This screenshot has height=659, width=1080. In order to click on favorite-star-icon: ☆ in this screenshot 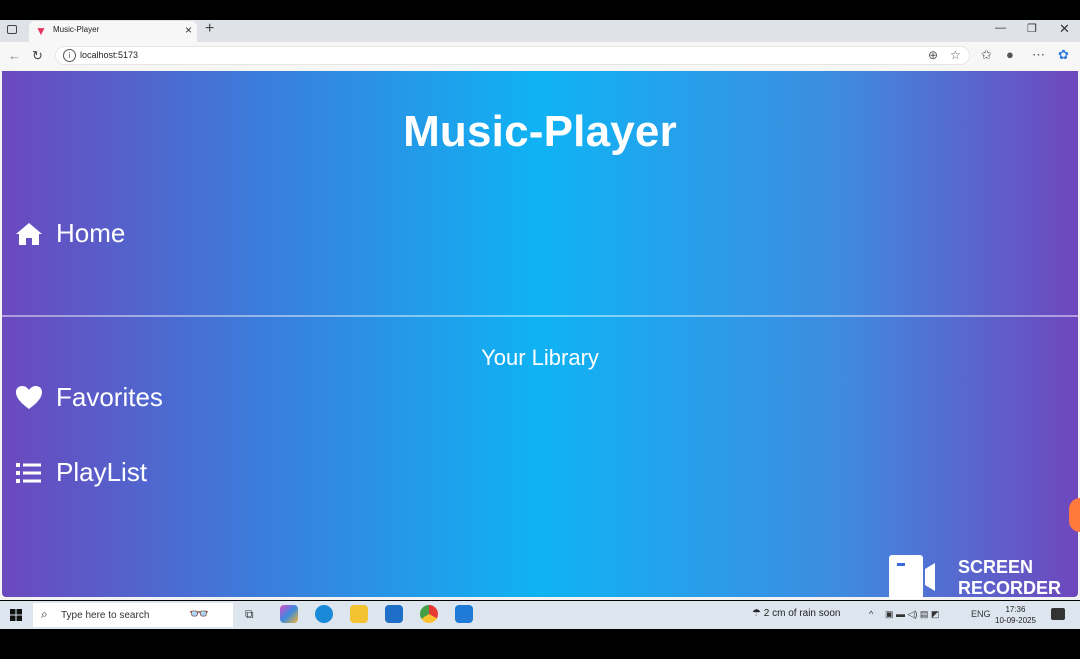, I will do `click(955, 55)`.